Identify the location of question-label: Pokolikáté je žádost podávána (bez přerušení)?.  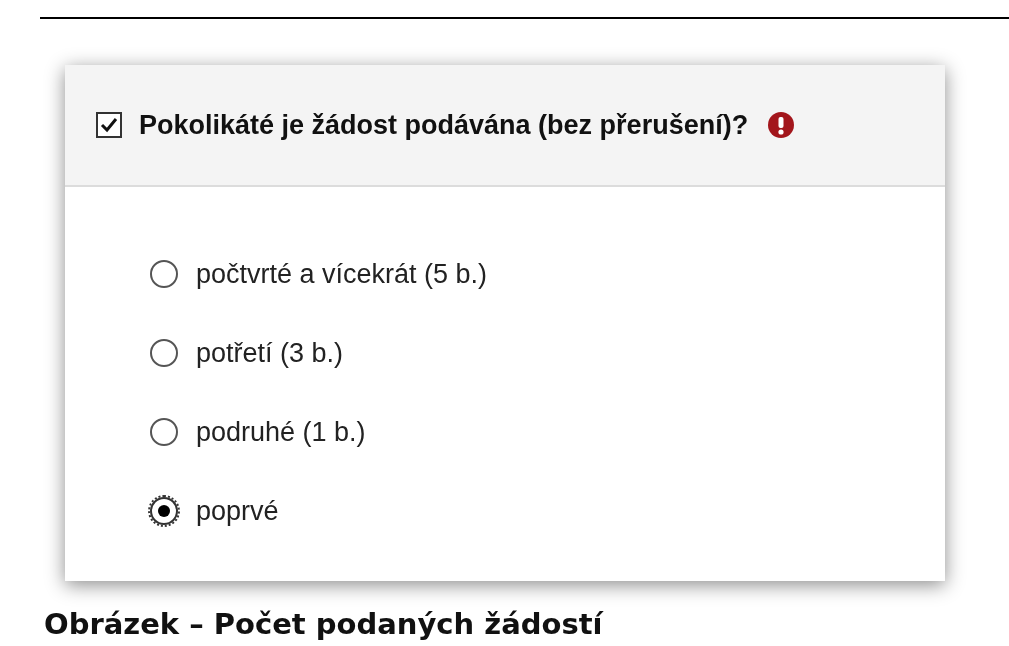
(444, 125).